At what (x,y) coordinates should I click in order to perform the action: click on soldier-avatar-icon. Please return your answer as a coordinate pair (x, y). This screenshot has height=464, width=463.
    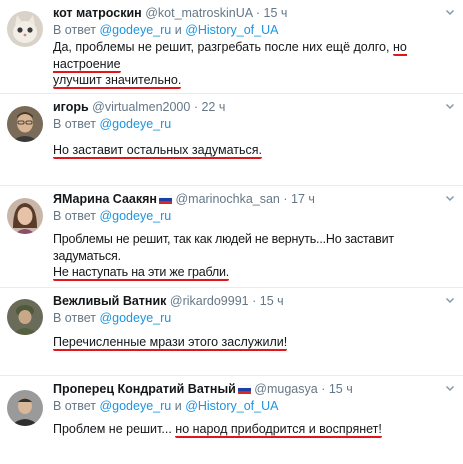
    Looking at the image, I should click on (25, 317).